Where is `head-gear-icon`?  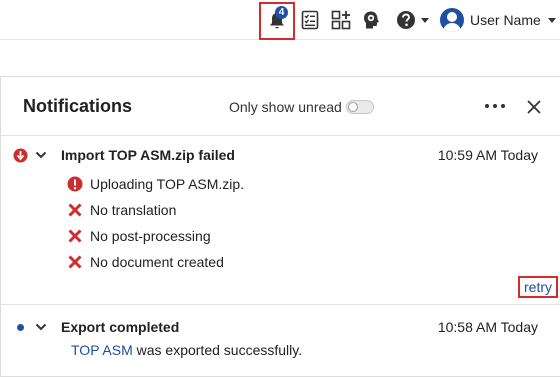
head-gear-icon is located at coordinates (371, 20).